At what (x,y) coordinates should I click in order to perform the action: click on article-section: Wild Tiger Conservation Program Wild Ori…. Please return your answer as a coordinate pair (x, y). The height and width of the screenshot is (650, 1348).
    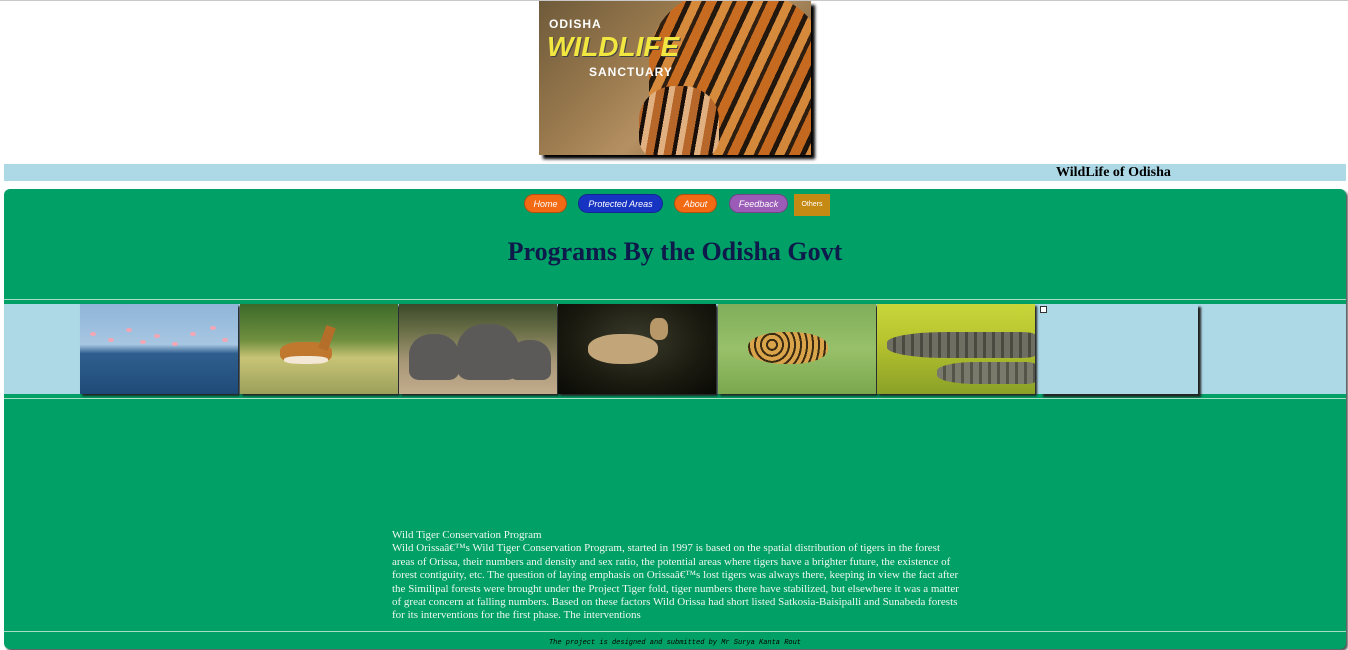
    Looking at the image, I should click on (677, 579).